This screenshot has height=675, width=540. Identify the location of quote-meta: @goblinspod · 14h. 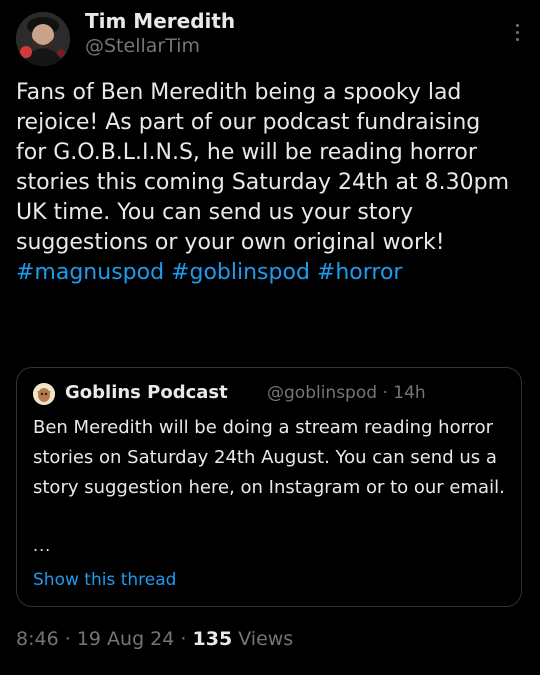
(346, 393).